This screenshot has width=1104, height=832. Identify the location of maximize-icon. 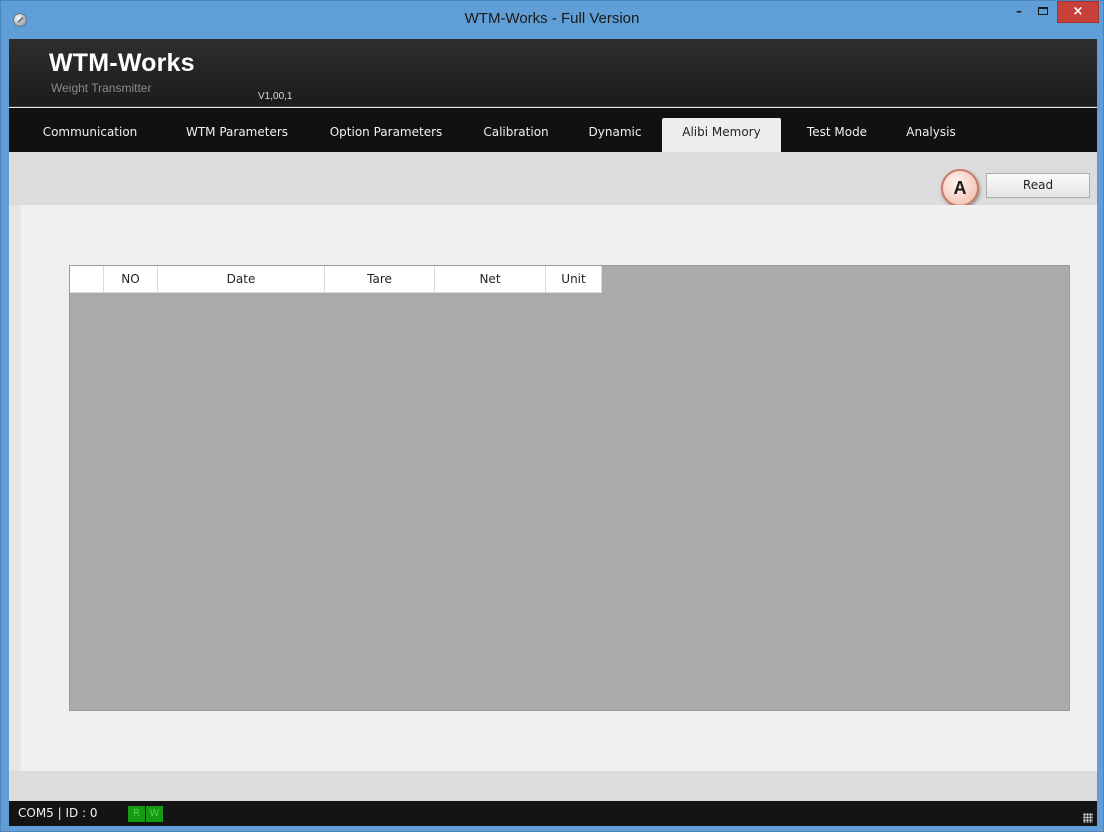
(1043, 11).